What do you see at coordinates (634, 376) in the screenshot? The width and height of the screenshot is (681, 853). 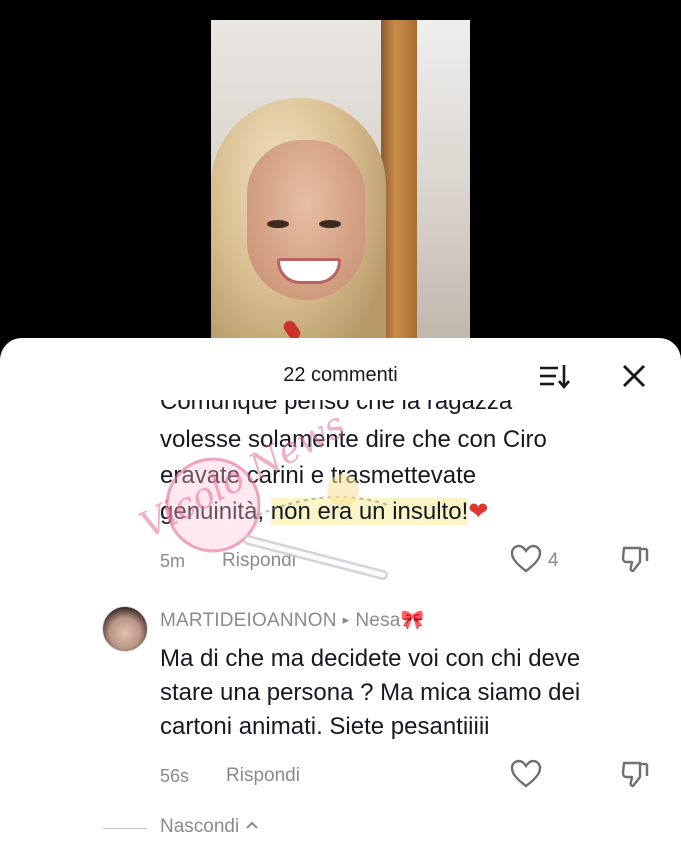 I see `close-icon` at bounding box center [634, 376].